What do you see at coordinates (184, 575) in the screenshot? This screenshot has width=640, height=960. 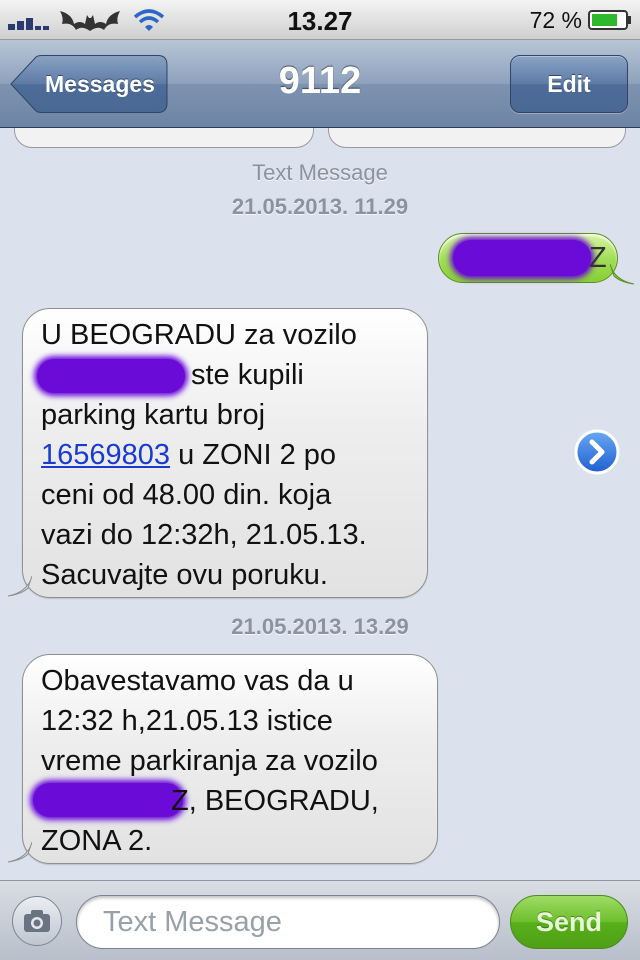 I see `message-line: Sacuvajte ovu poruku.` at bounding box center [184, 575].